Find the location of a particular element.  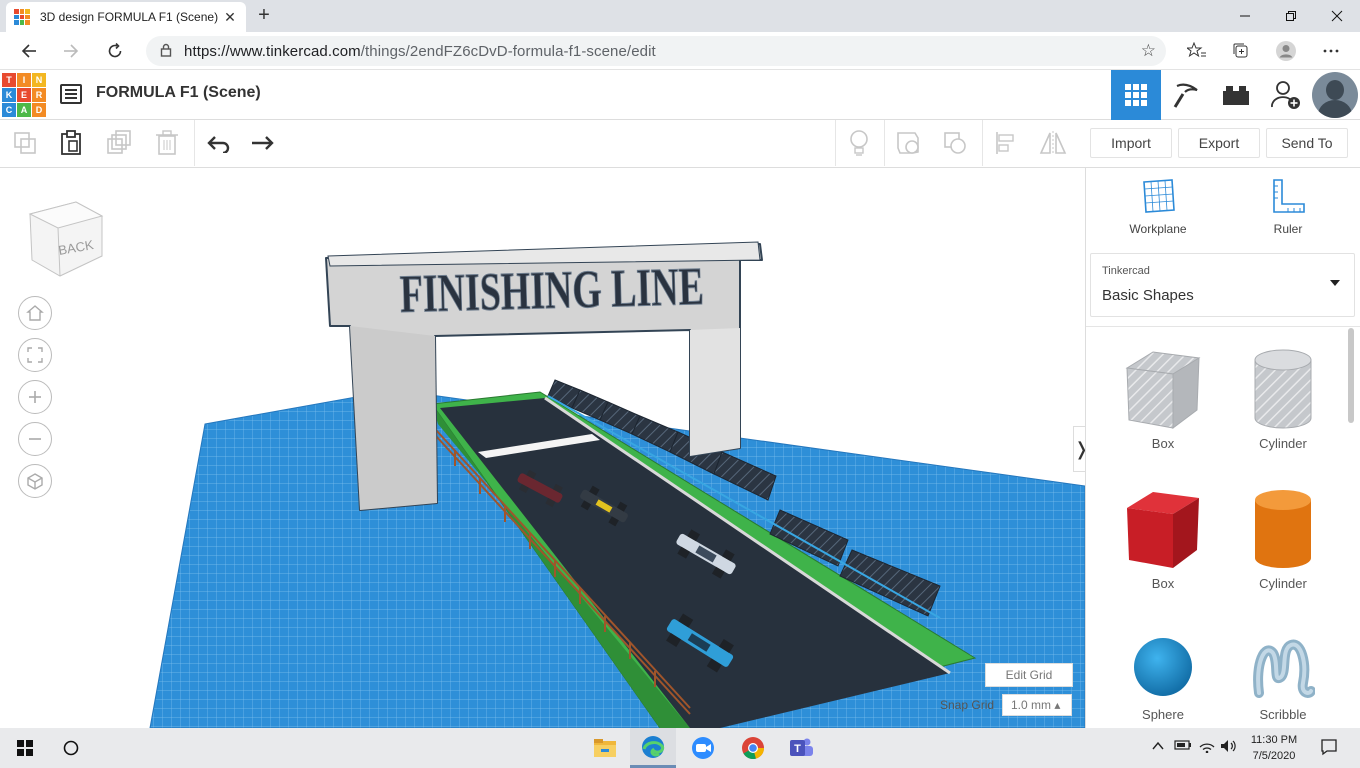

trash-icon is located at coordinates (167, 143).